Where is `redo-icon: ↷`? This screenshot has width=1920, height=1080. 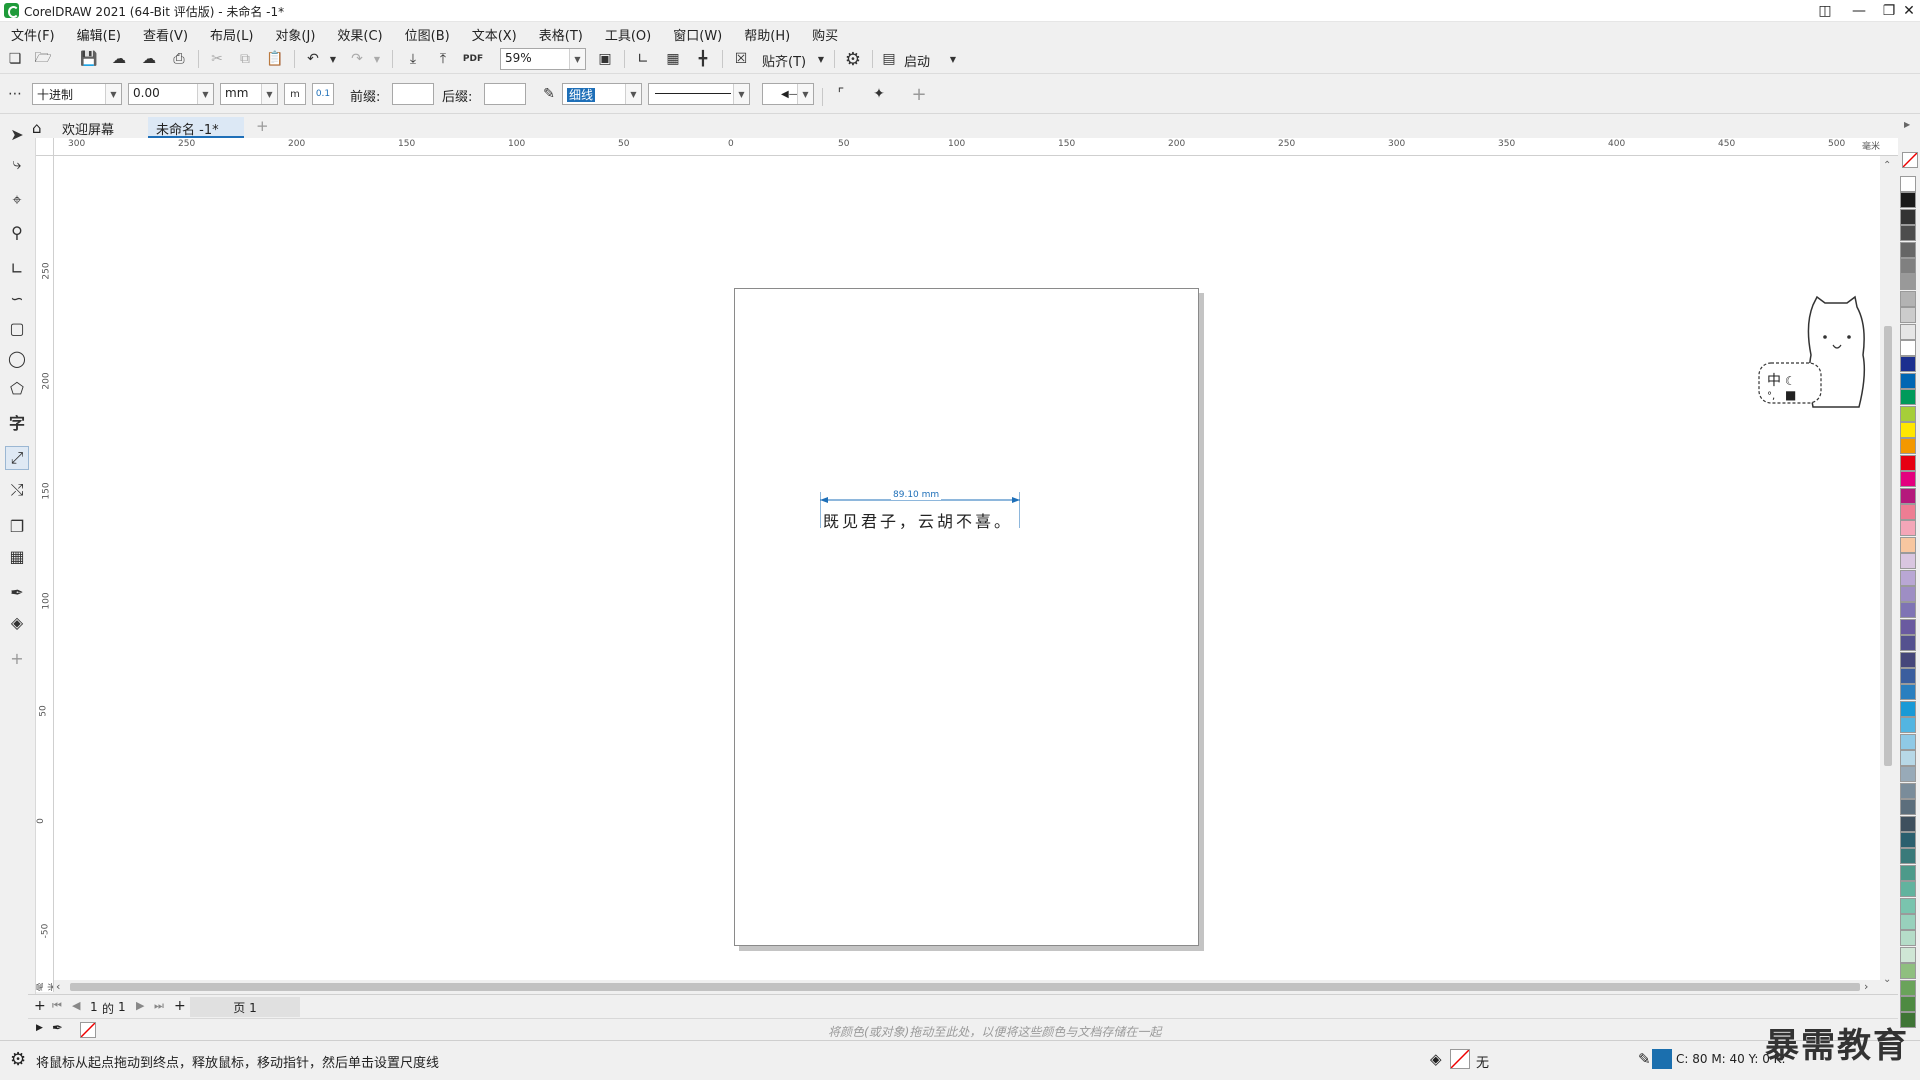
redo-icon: ↷ is located at coordinates (357, 59).